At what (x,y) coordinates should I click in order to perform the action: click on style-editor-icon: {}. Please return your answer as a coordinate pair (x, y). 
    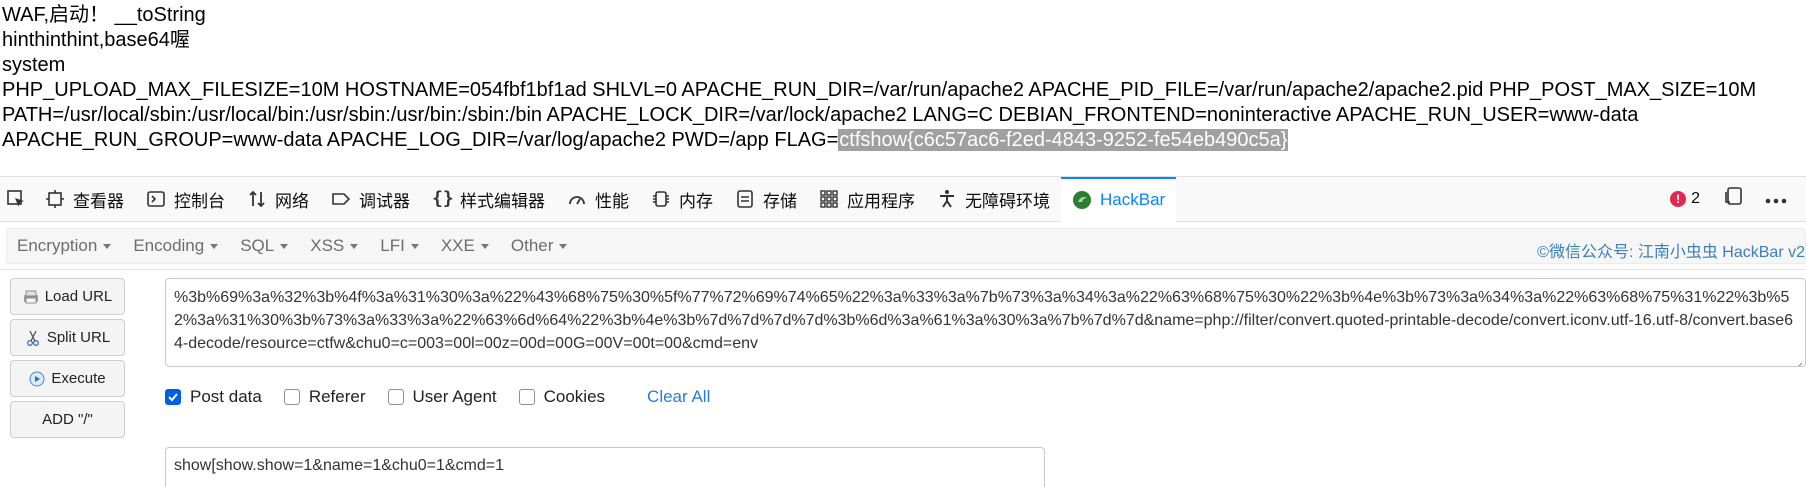
    Looking at the image, I should click on (443, 198).